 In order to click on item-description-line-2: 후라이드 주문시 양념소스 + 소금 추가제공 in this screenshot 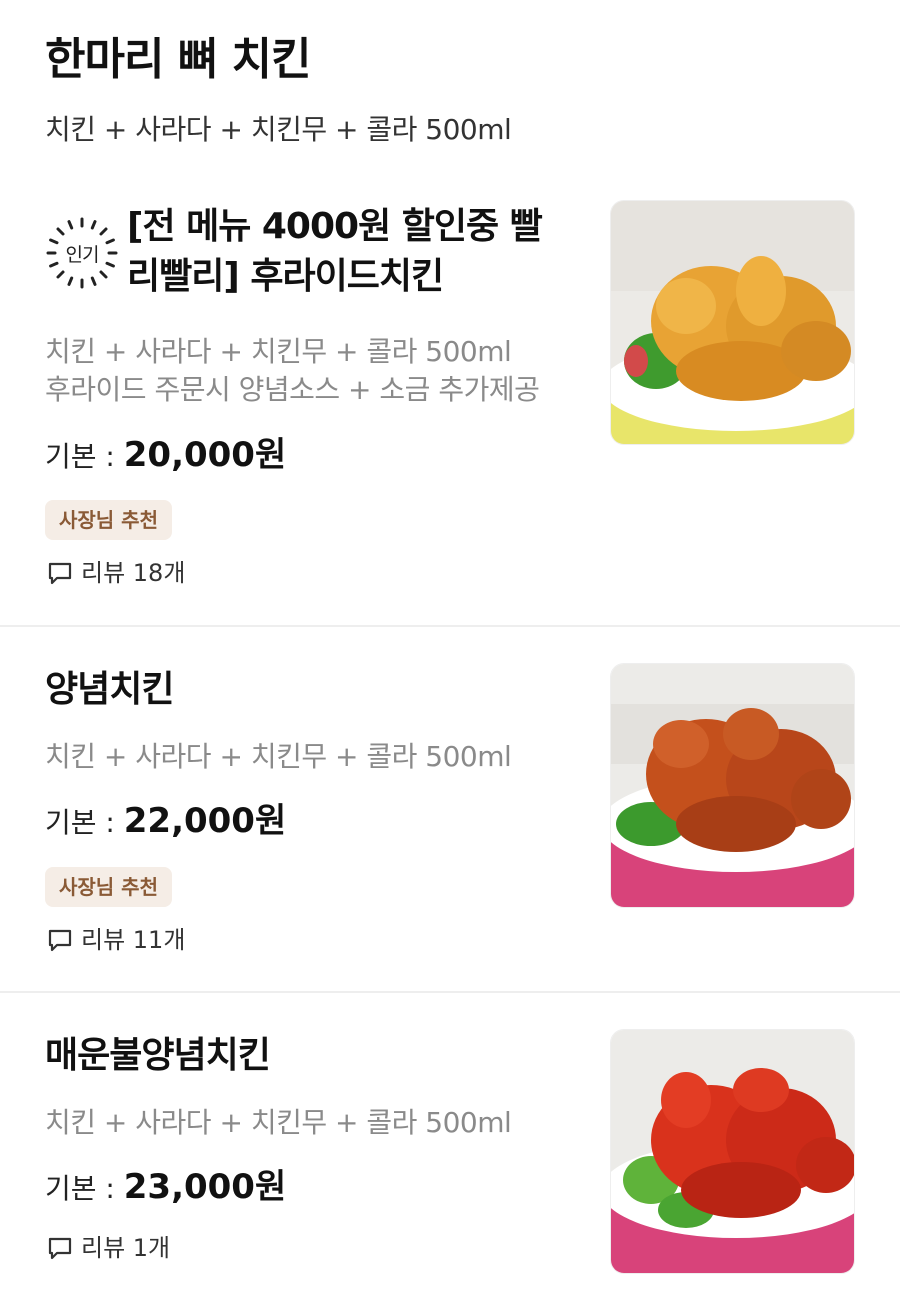, I will do `click(292, 389)`.